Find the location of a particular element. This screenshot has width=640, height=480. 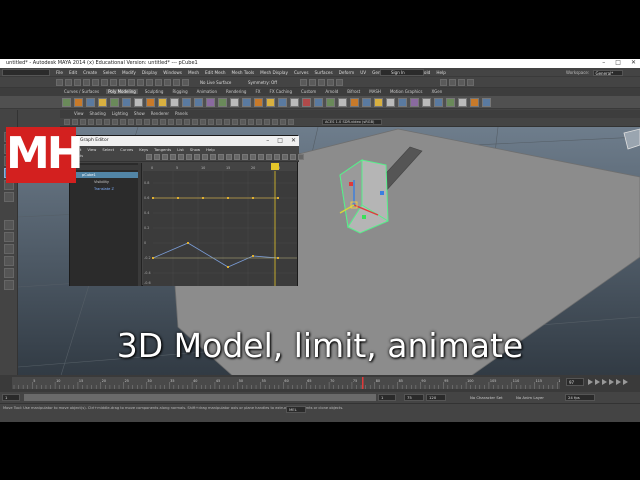

quad-draw-icon is located at coordinates (330, 102).